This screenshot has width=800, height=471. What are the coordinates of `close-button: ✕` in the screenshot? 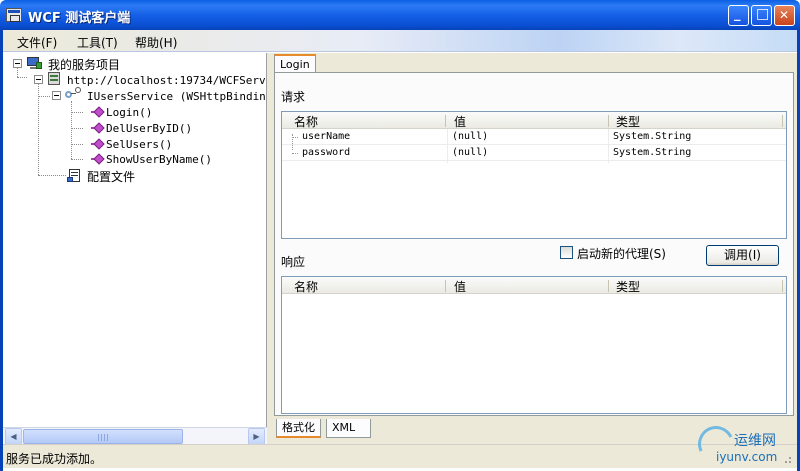 It's located at (784, 15).